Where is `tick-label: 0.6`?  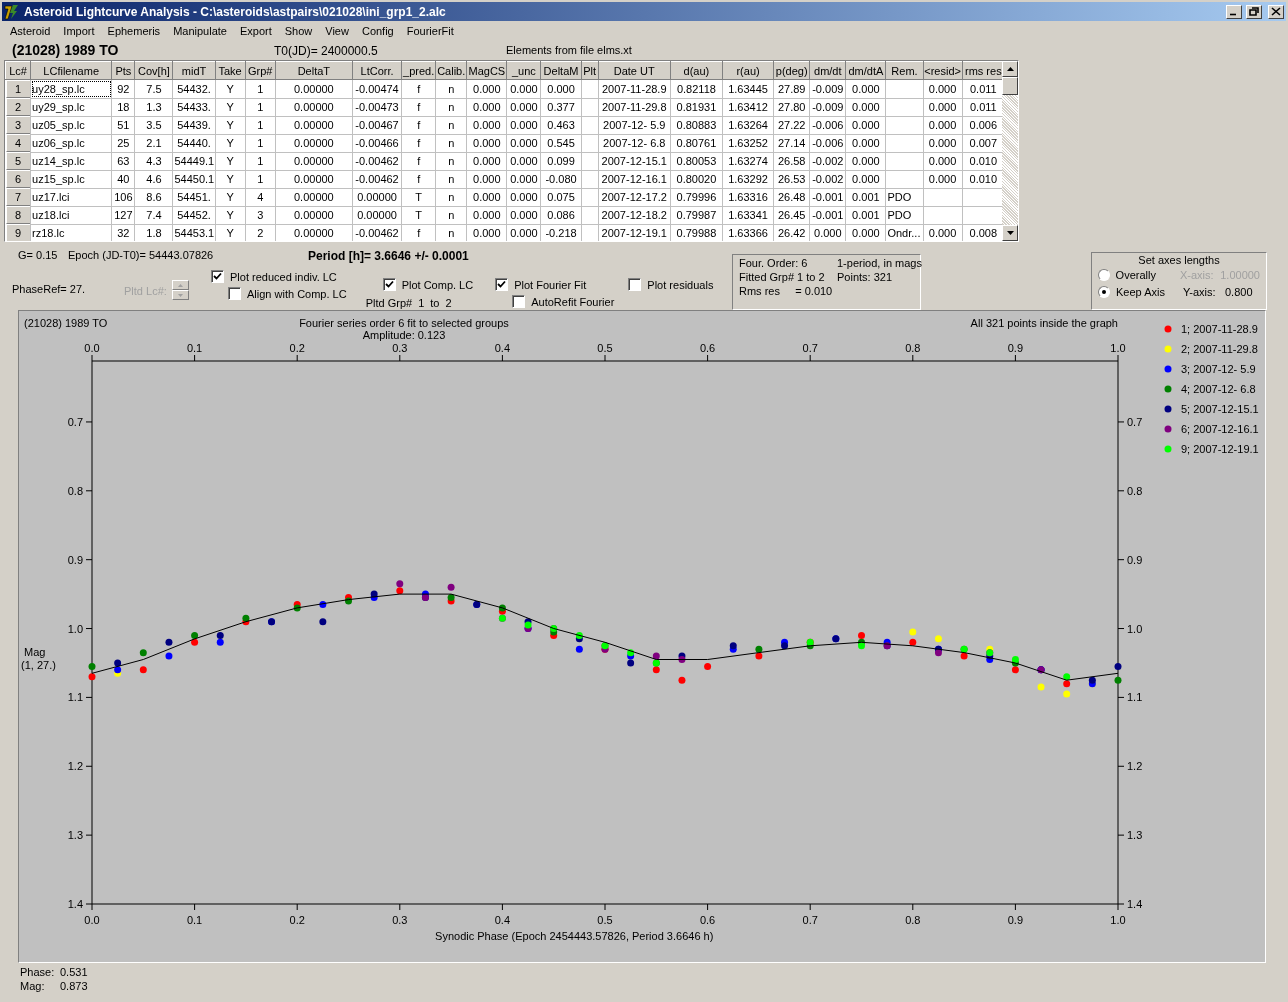
tick-label: 0.6 is located at coordinates (707, 348).